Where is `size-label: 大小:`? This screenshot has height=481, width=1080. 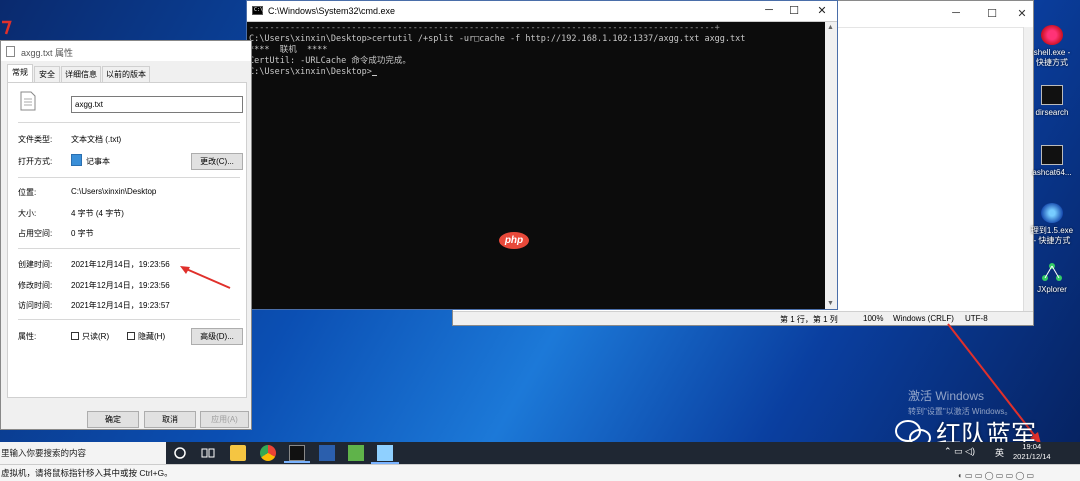 size-label: 大小: is located at coordinates (27, 213).